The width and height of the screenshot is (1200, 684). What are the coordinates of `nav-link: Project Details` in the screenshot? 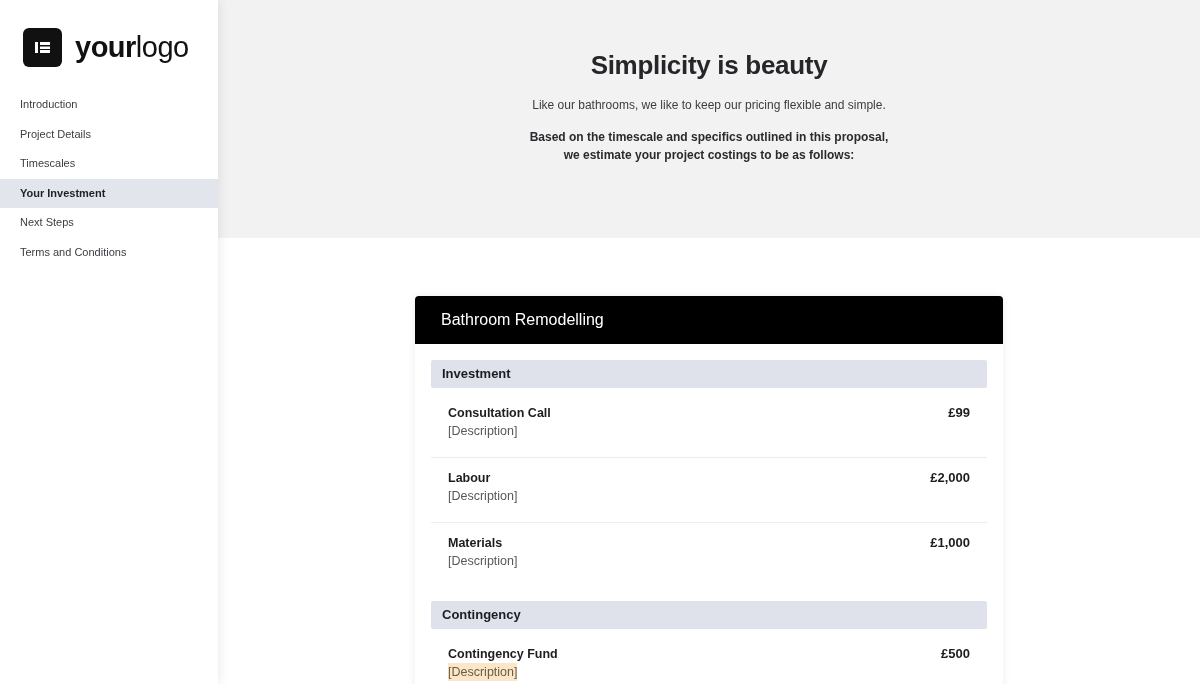 It's located at (109, 134).